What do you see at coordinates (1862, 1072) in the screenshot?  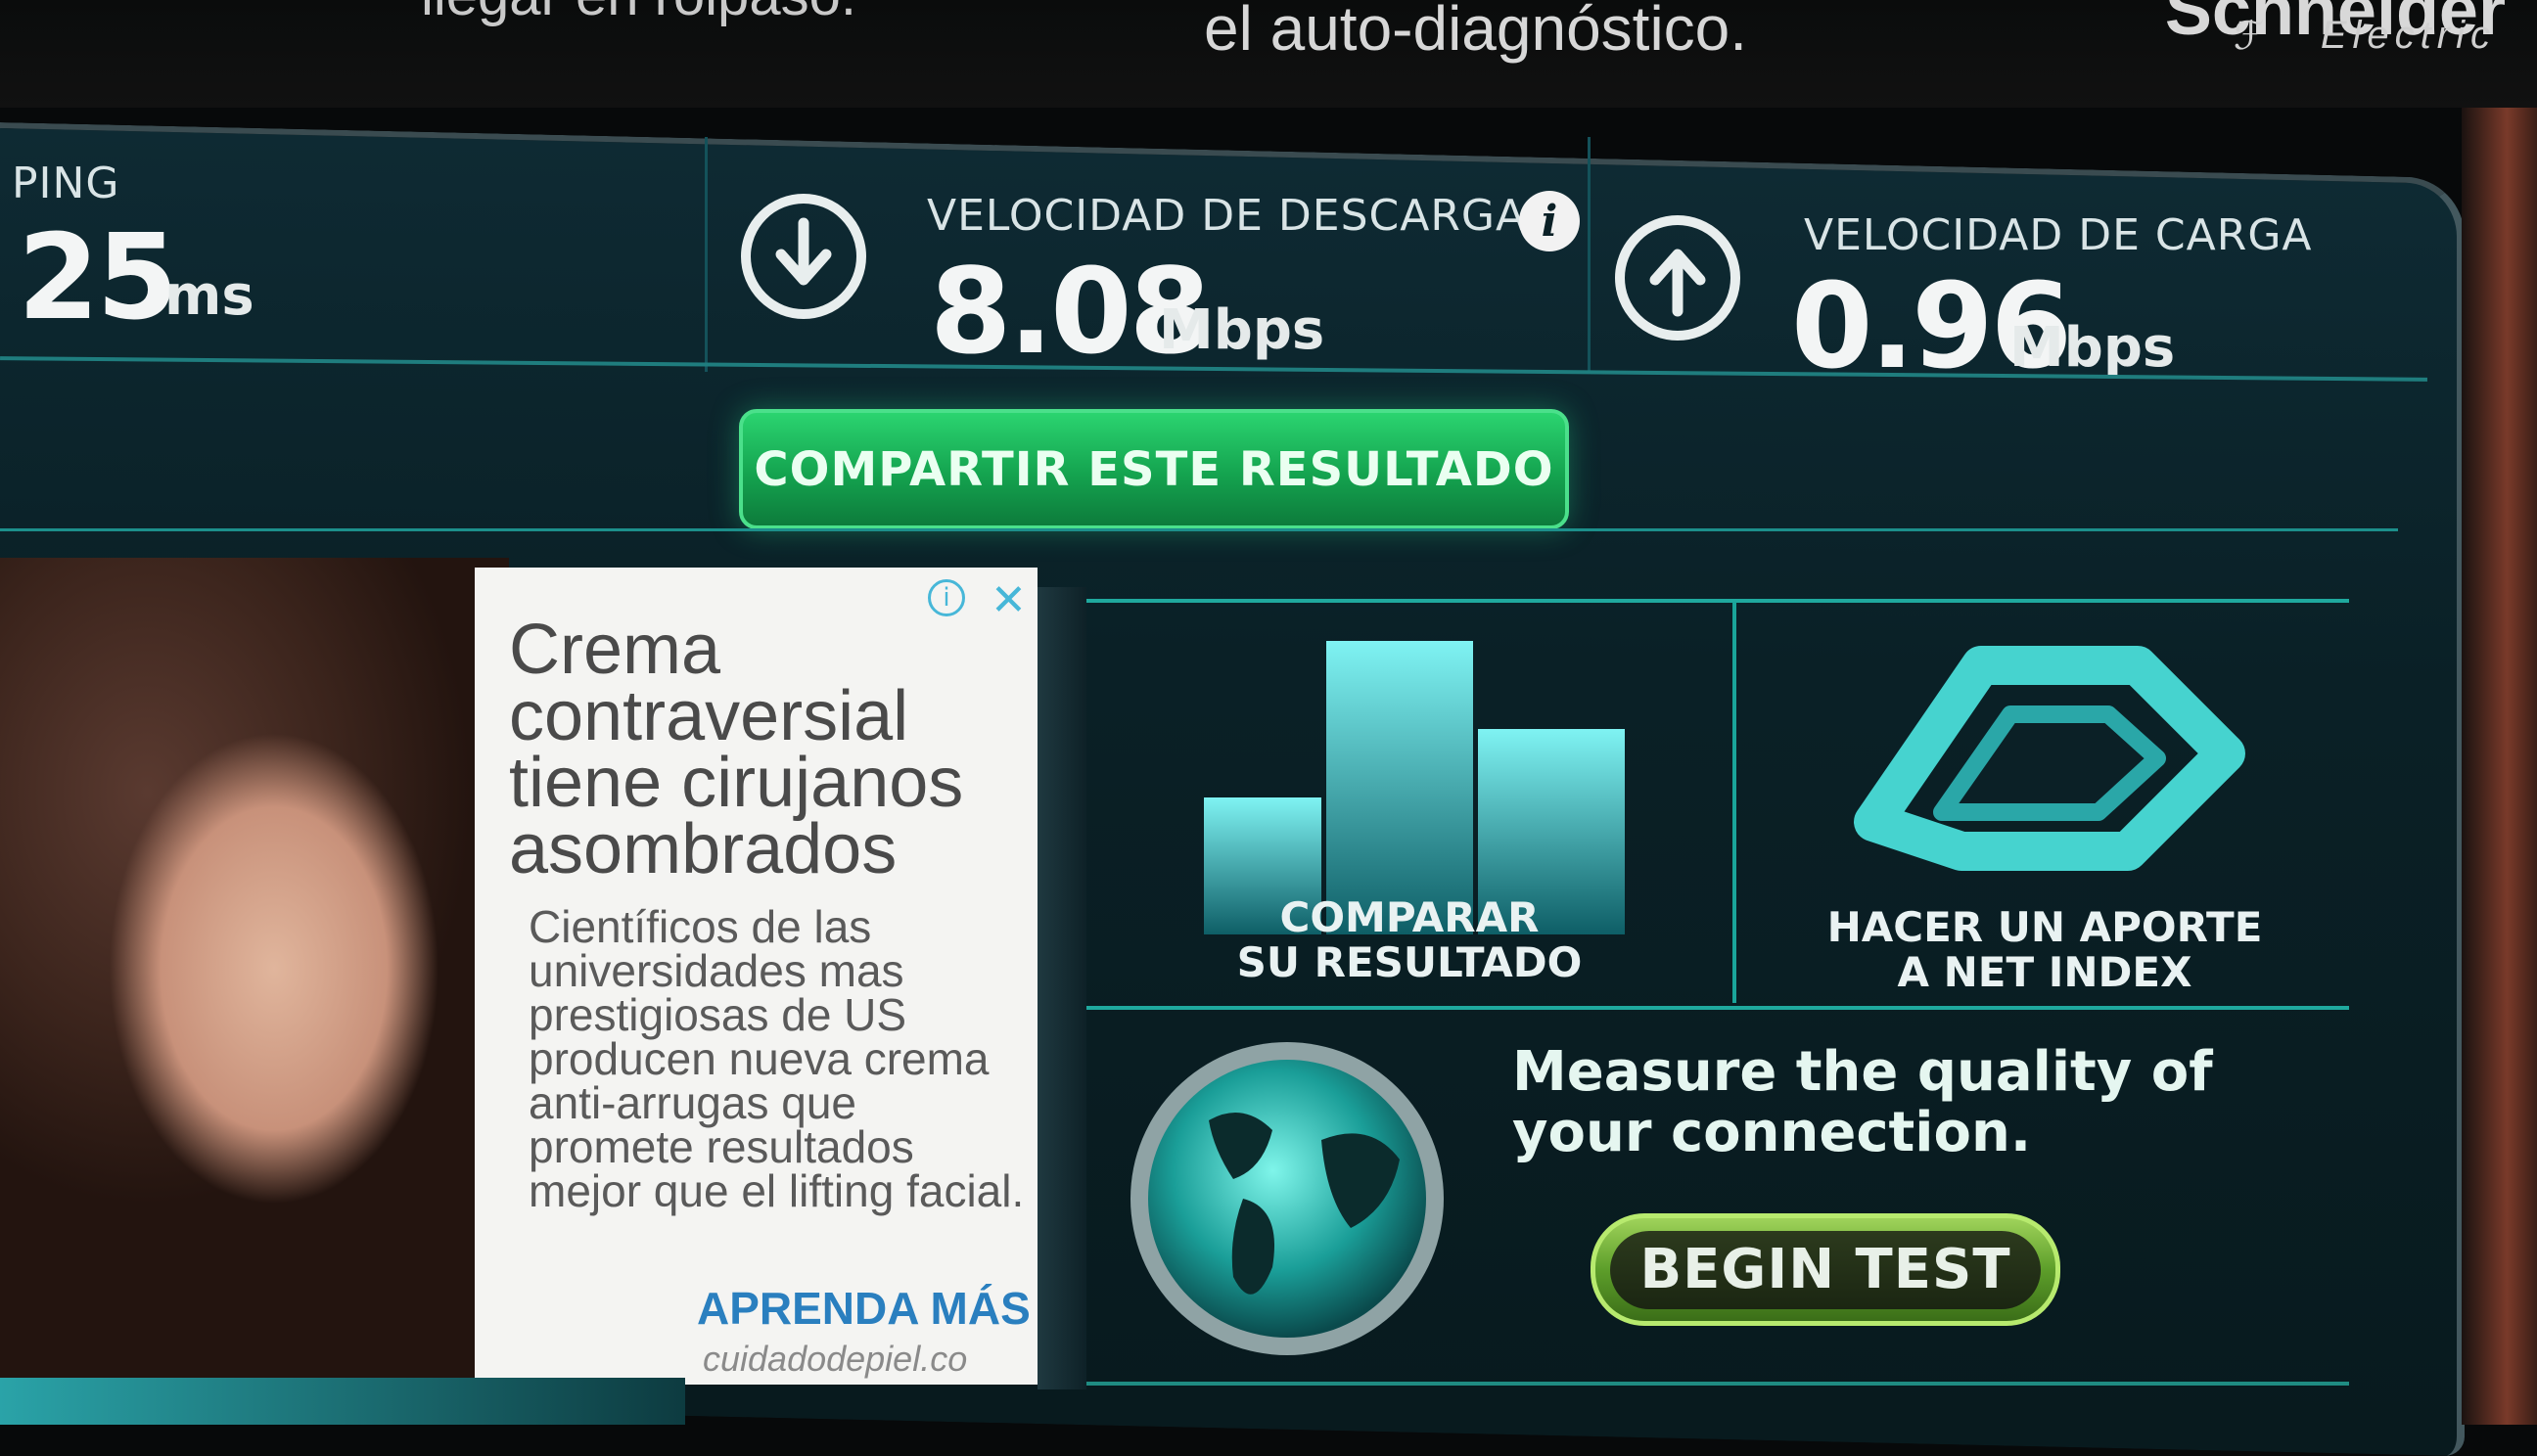 I see `measure-tagline-line1: Measure the quality of` at bounding box center [1862, 1072].